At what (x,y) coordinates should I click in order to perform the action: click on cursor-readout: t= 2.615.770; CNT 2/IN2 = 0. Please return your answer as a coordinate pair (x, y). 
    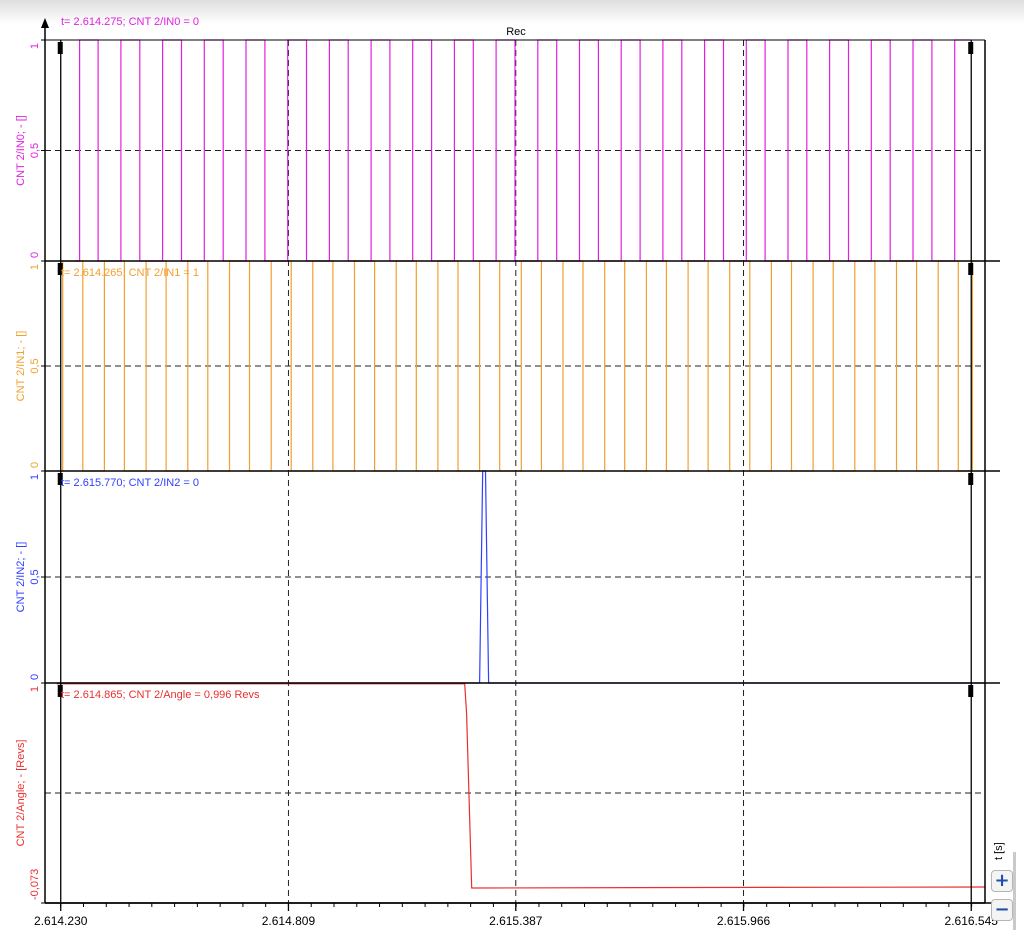
    Looking at the image, I should click on (130, 483).